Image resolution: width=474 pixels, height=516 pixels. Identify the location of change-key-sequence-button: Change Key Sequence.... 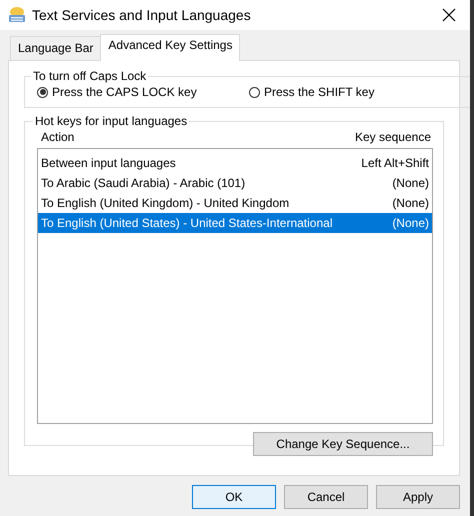
(343, 444).